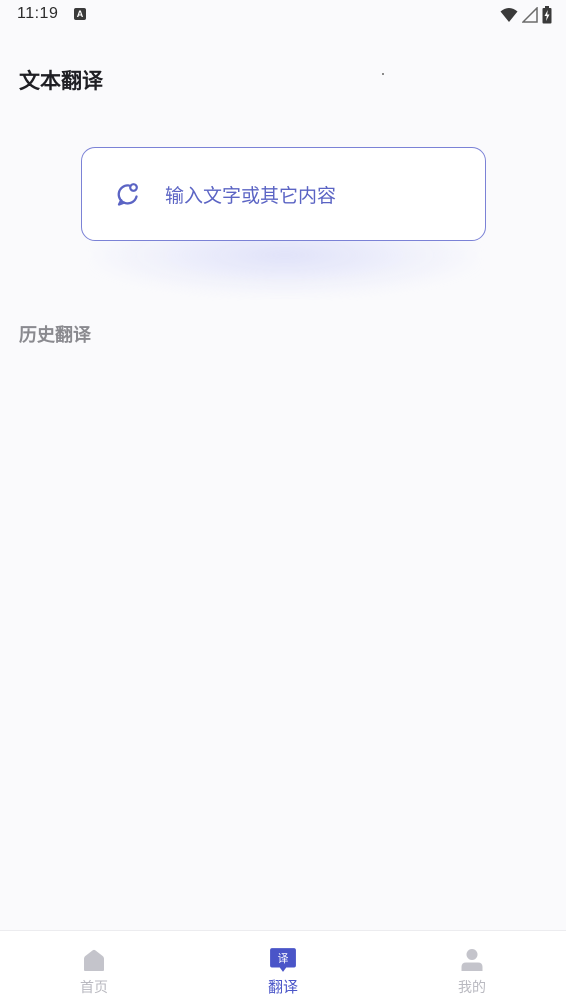 Image resolution: width=566 pixels, height=1008 pixels. What do you see at coordinates (94, 960) in the screenshot?
I see `home-icon` at bounding box center [94, 960].